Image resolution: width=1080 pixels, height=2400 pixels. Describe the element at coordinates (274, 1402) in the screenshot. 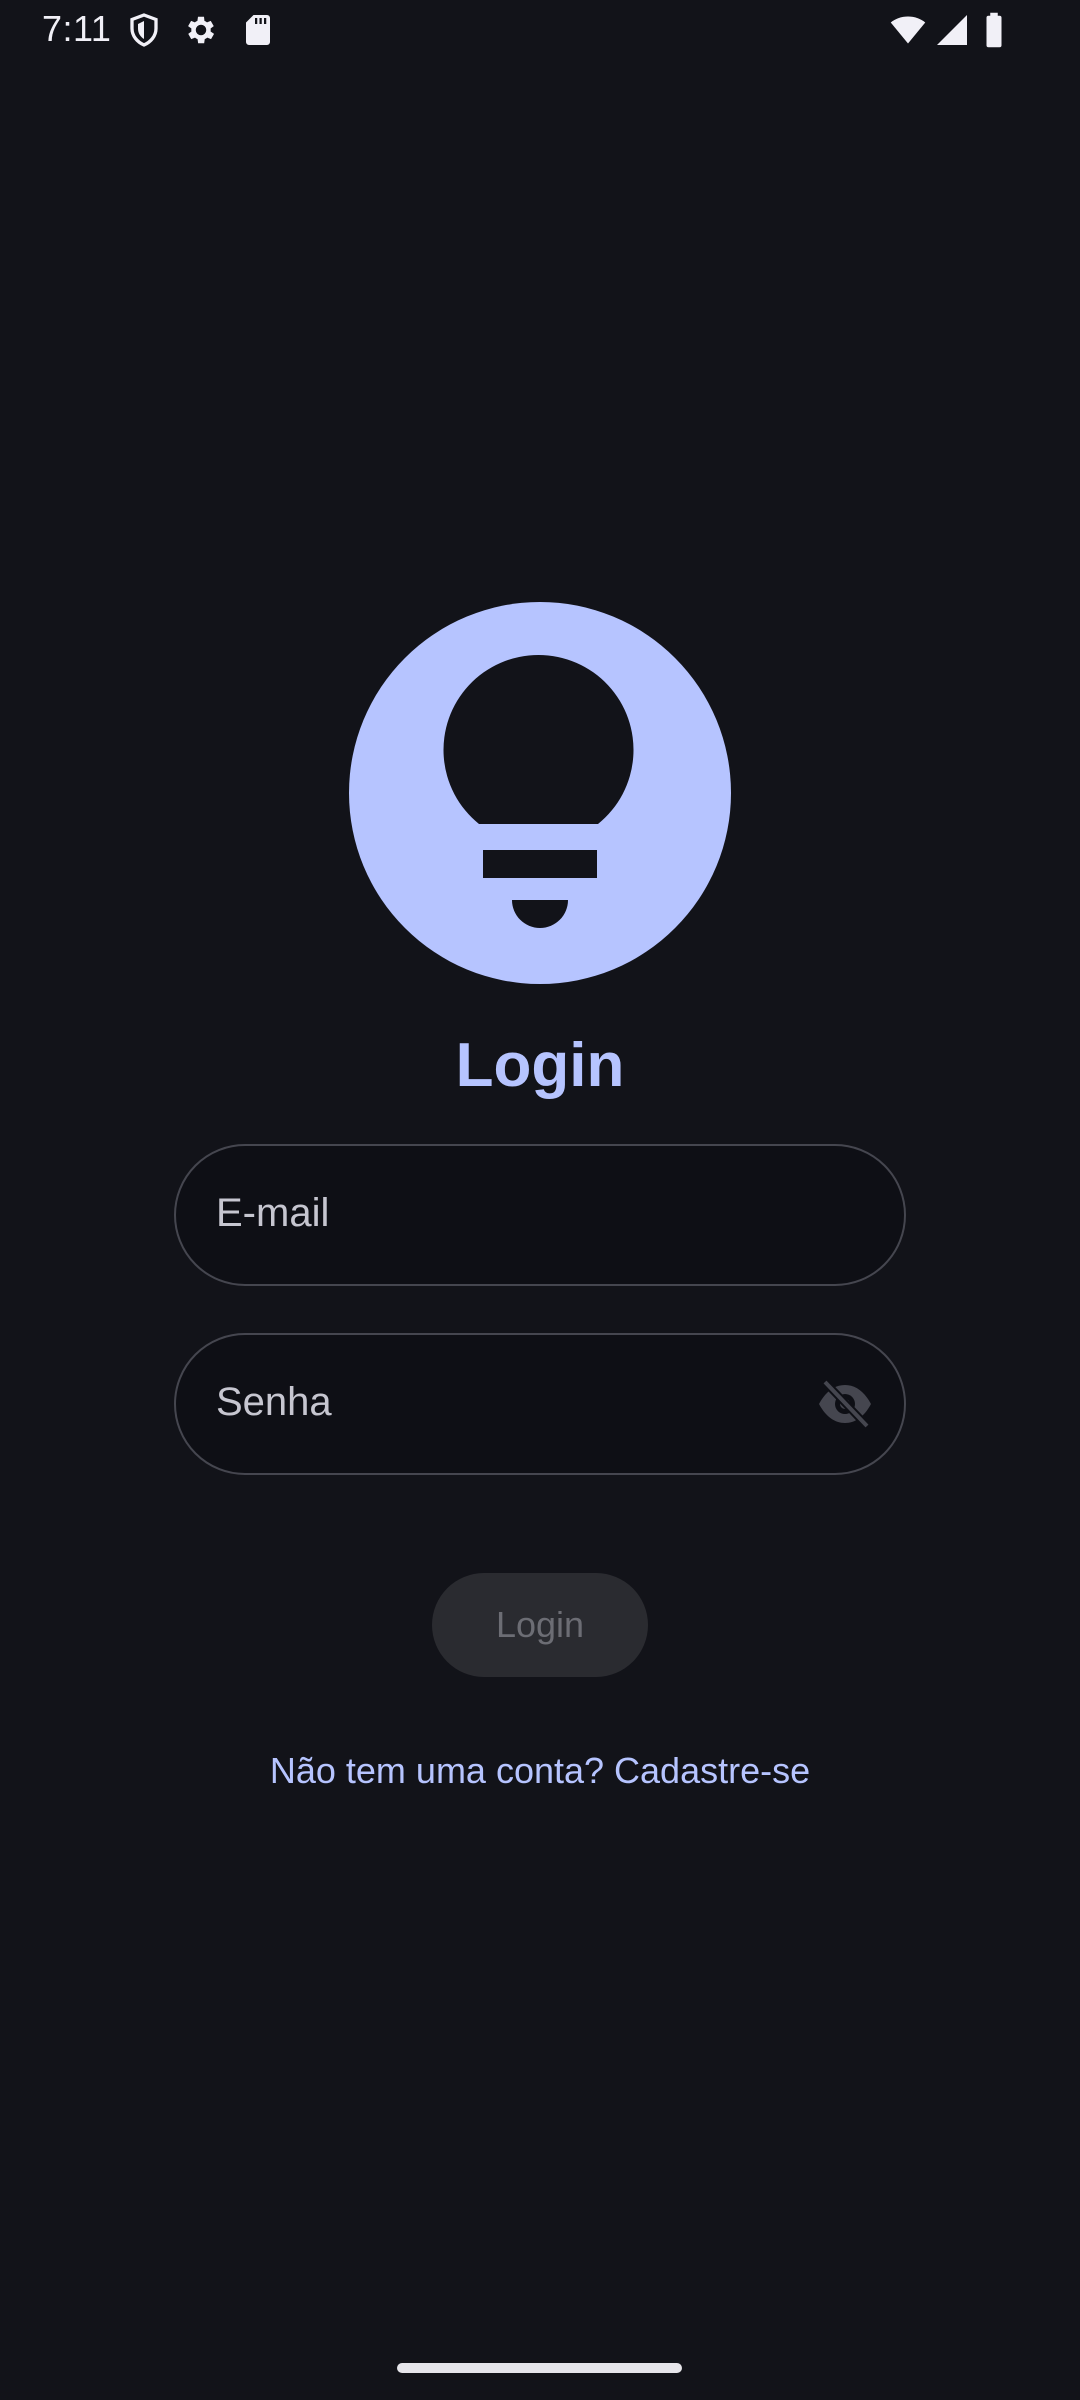

I see `password-placeholder: Senha` at that location.